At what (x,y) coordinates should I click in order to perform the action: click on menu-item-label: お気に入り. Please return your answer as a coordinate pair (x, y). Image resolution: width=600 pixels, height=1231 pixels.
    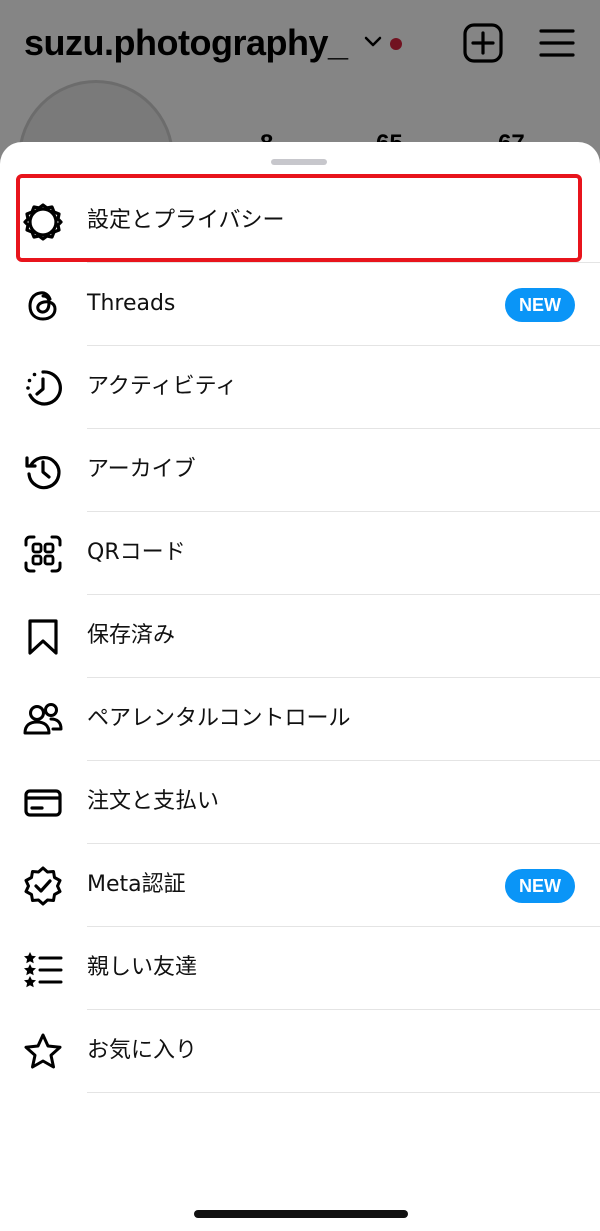
    Looking at the image, I should click on (142, 1050).